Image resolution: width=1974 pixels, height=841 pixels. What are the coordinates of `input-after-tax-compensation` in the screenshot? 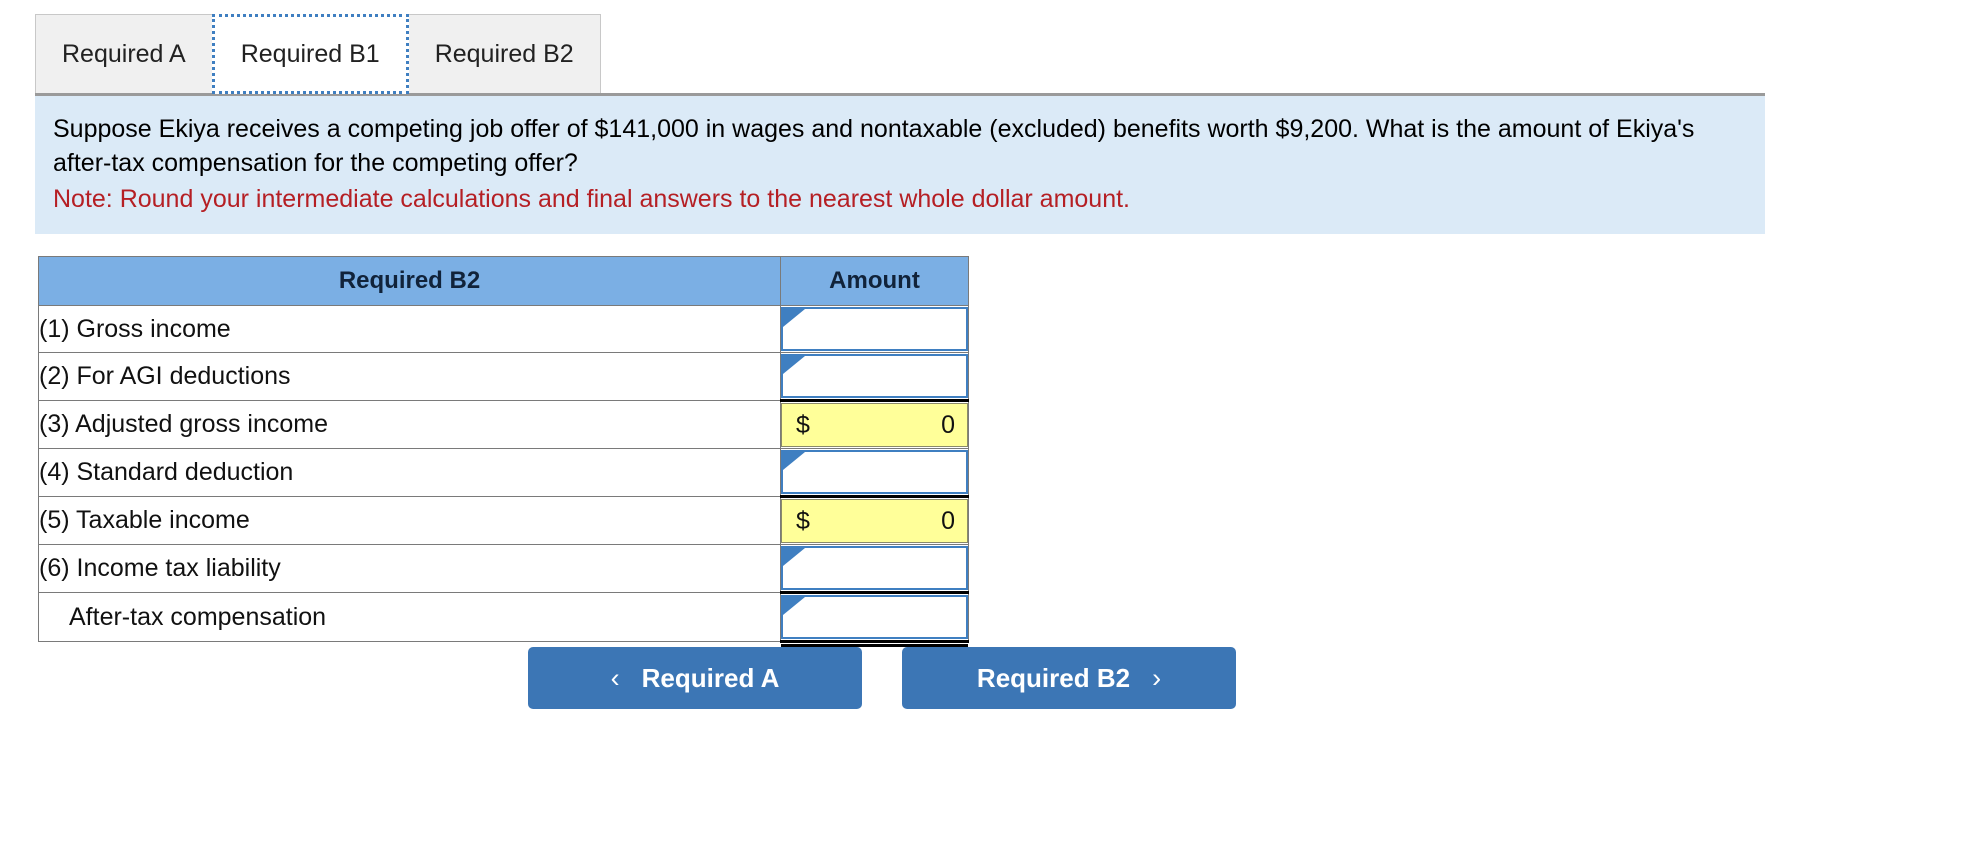 It's located at (874, 617).